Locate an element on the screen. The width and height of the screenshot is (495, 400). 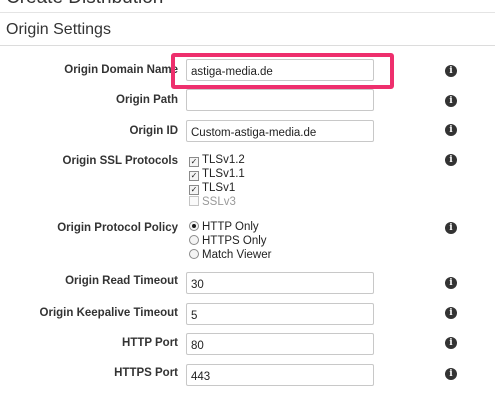
policy-option-label: Match Viewer is located at coordinates (237, 255).